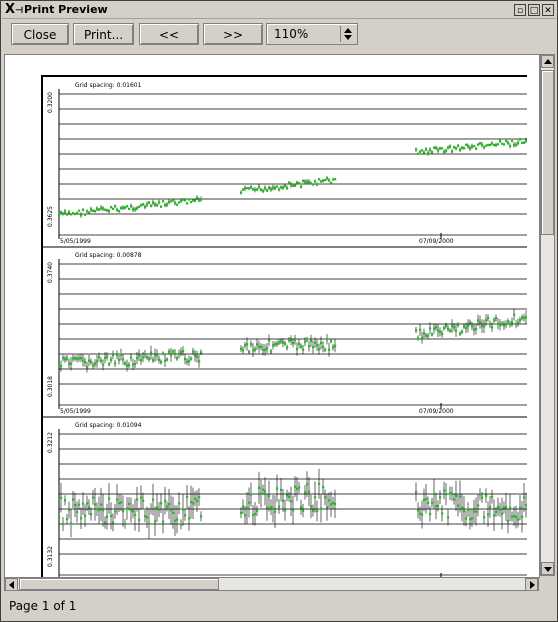 This screenshot has width=558, height=622. I want to click on title-bar: X⊣ Print Preview ▫ □ ✕, so click(279, 10).